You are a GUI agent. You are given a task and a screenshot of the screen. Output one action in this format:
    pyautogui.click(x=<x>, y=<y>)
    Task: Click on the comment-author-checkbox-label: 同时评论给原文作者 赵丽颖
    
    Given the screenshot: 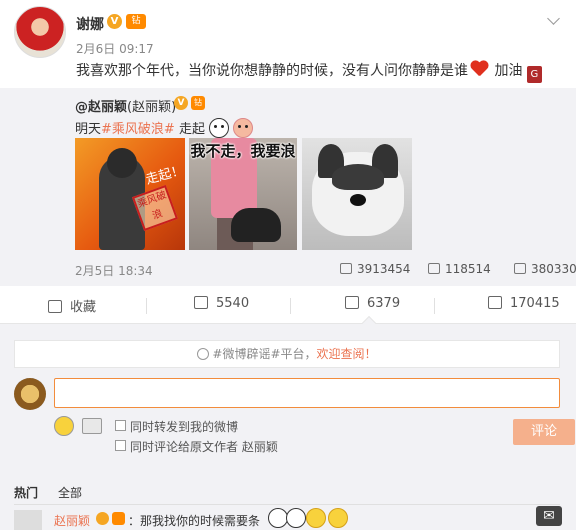 What is the action you would take?
    pyautogui.click(x=204, y=447)
    